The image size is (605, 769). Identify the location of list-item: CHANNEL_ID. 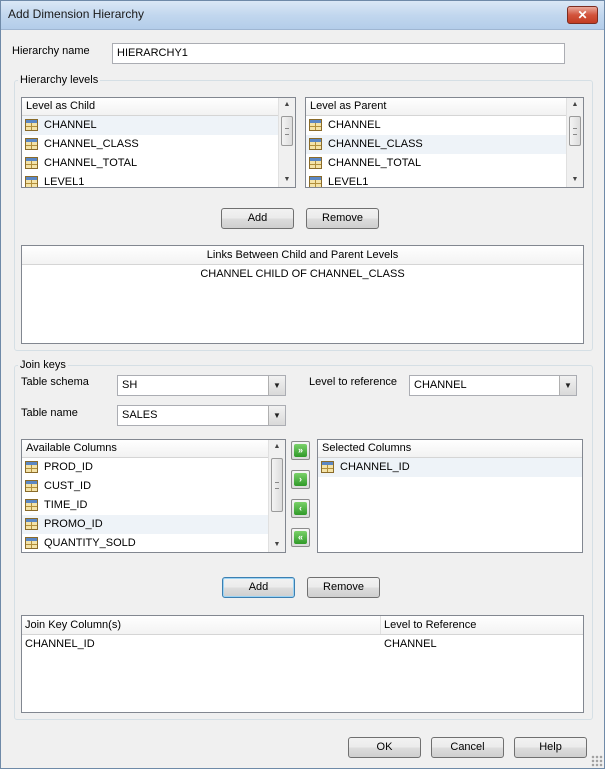
(450, 467).